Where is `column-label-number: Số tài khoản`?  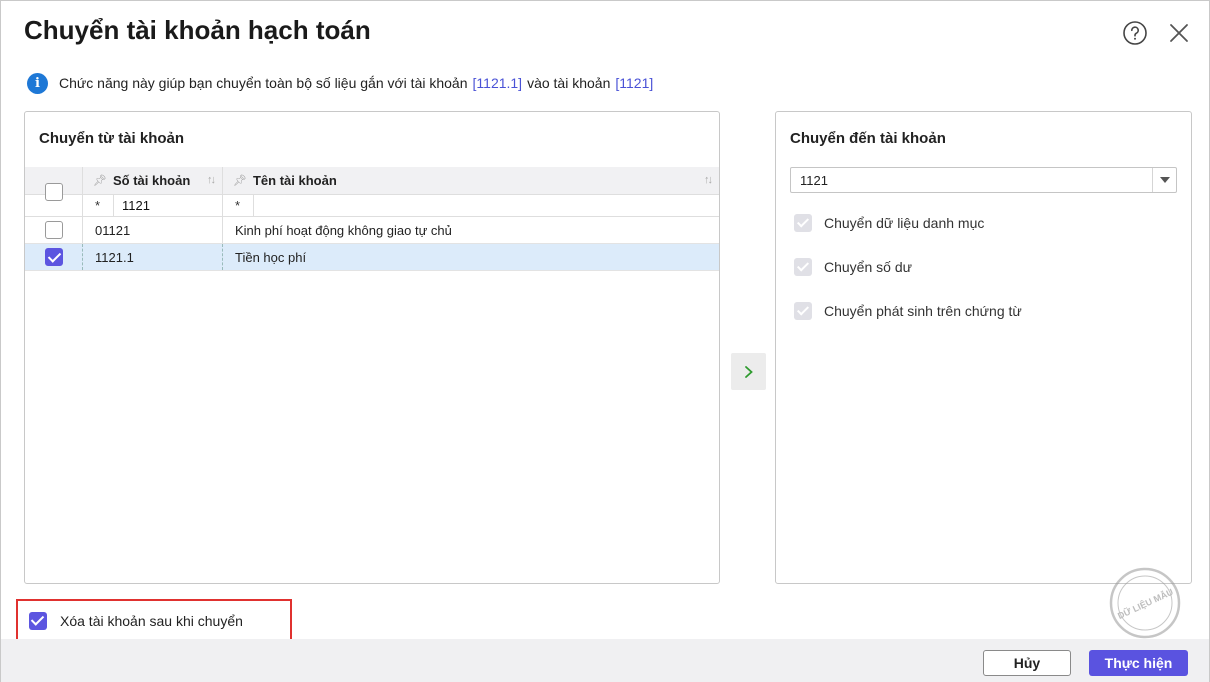
column-label-number: Số tài khoản is located at coordinates (151, 180).